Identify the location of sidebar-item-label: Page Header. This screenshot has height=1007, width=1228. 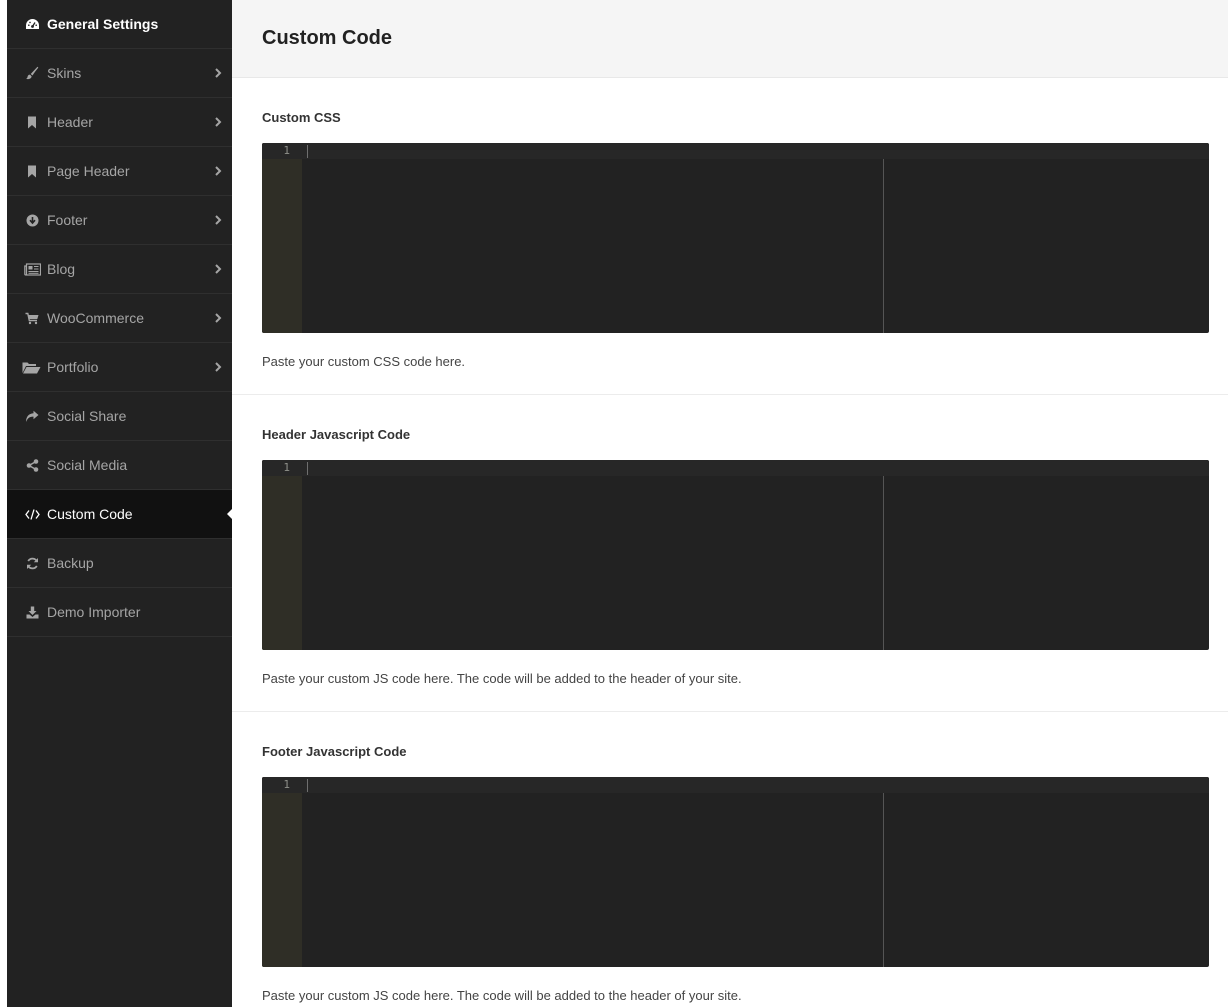
(88, 171).